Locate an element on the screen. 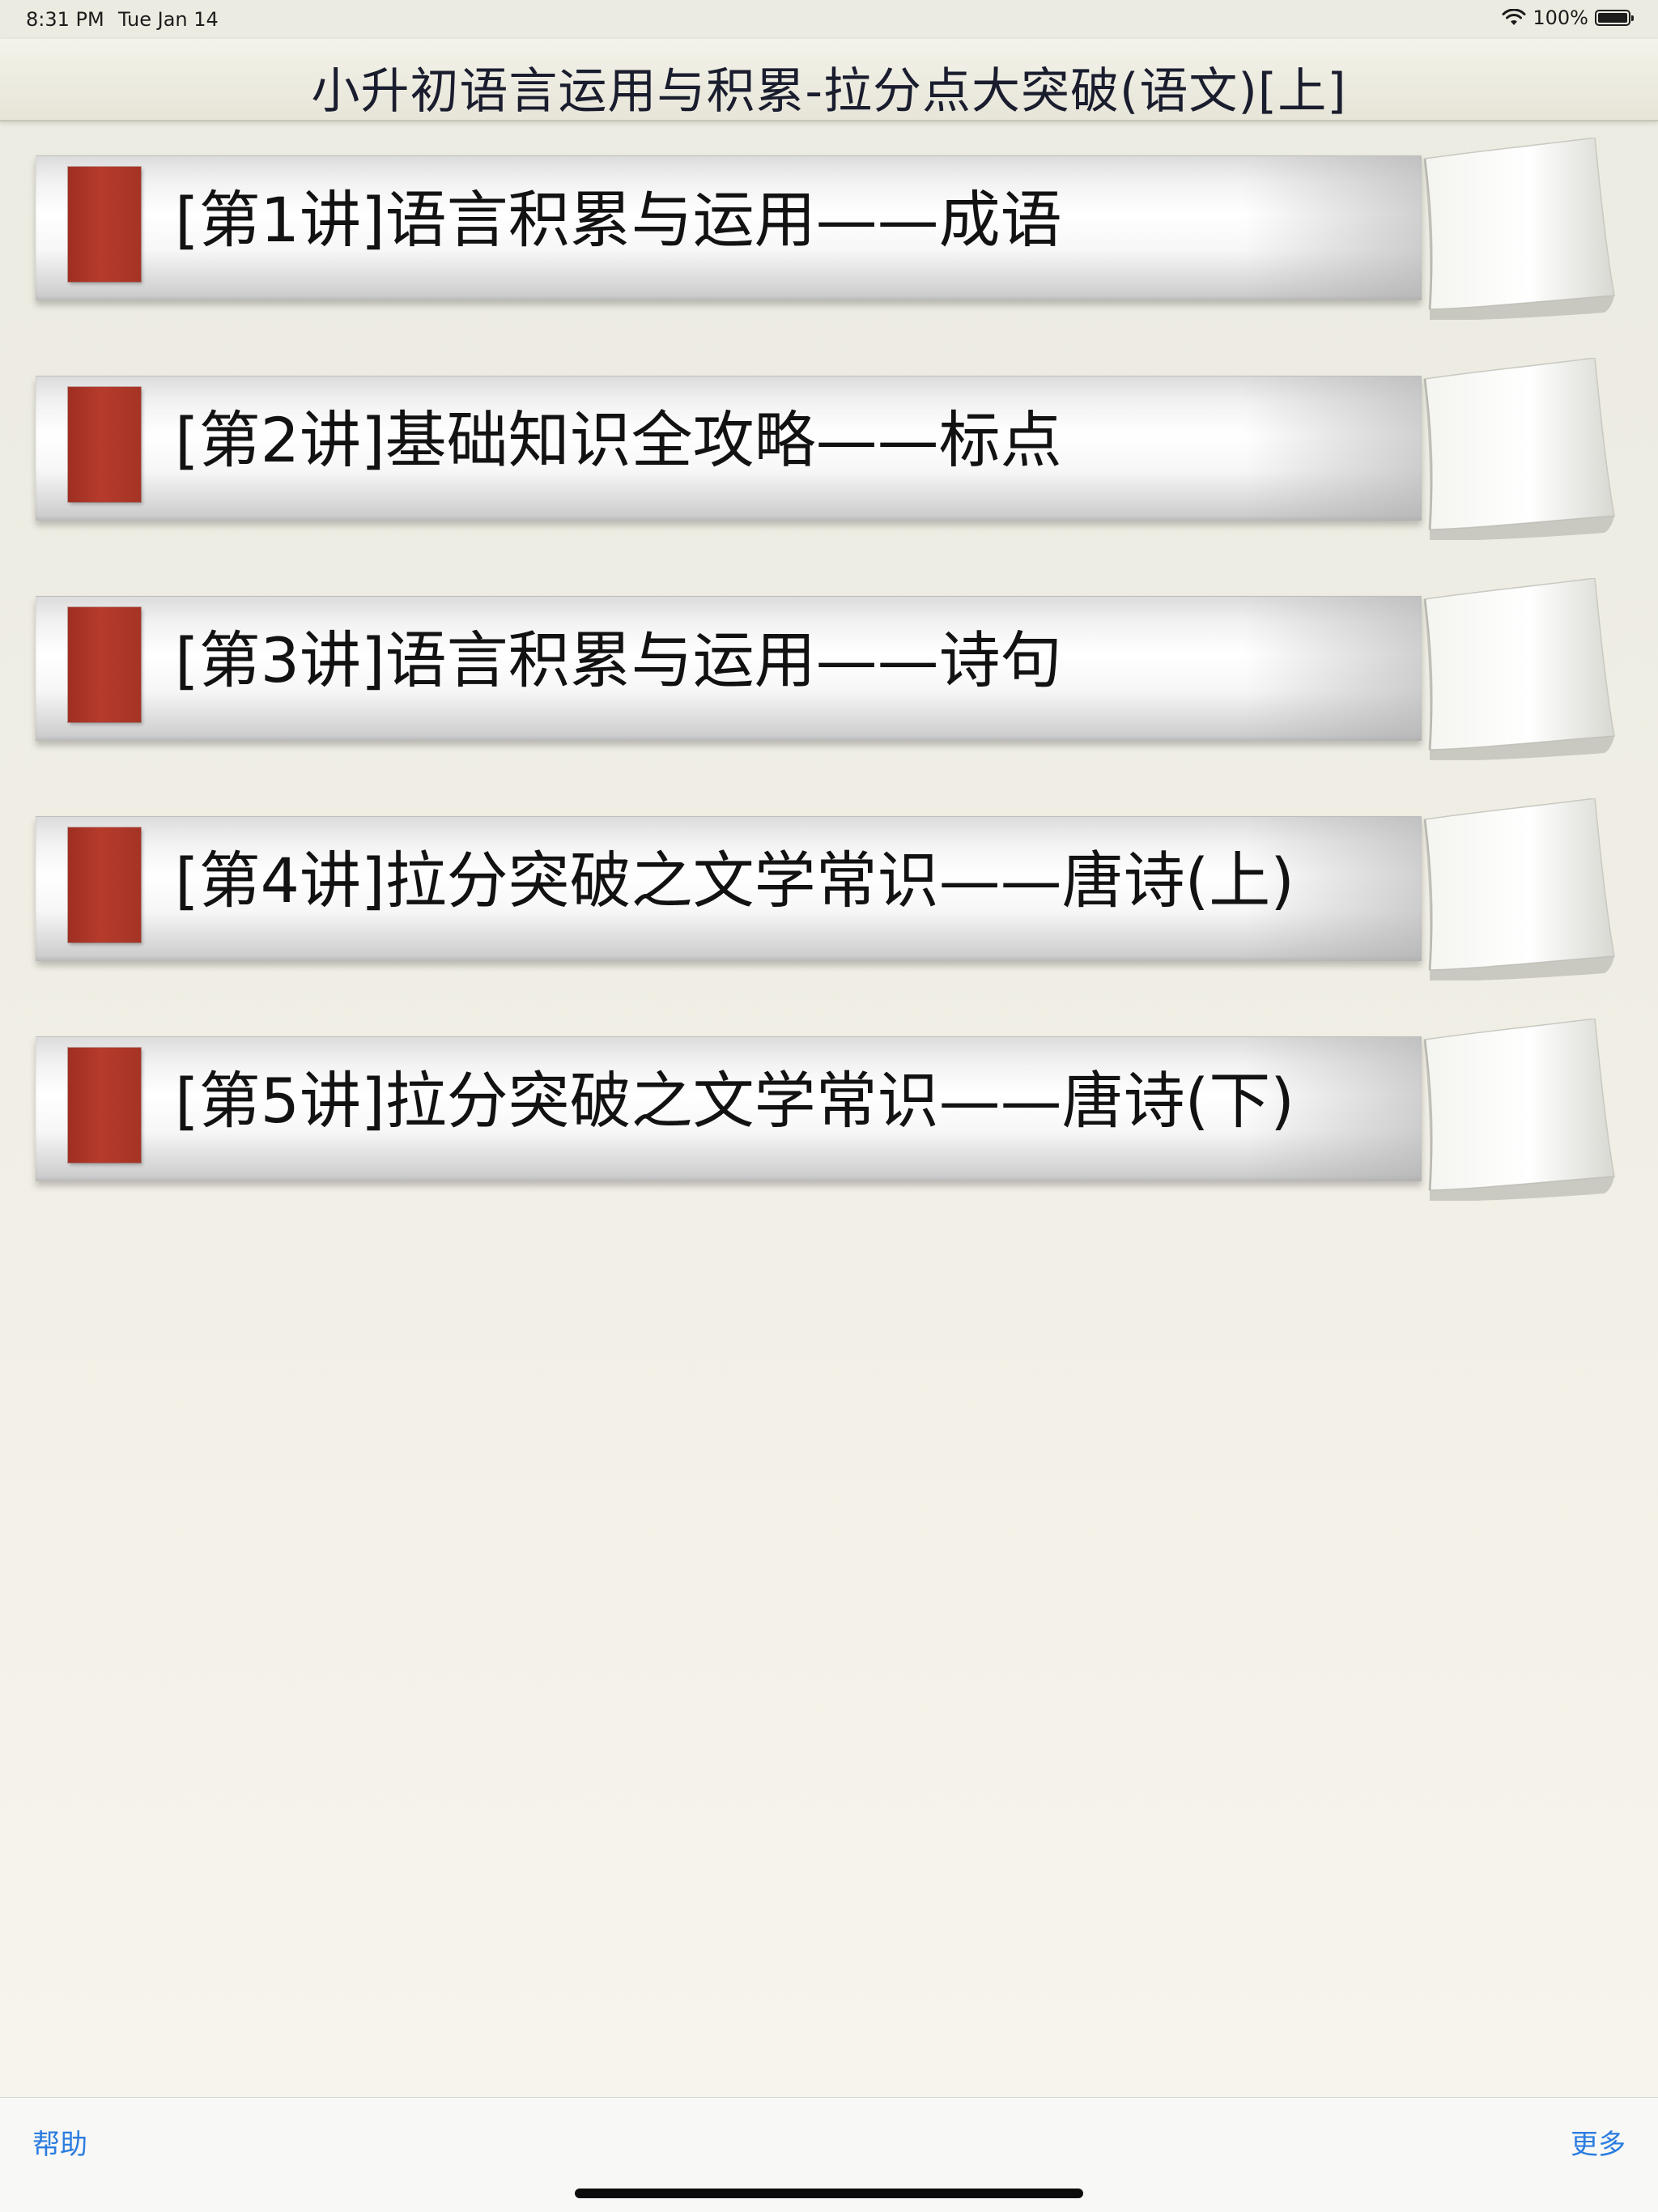 Image resolution: width=1658 pixels, height=2212 pixels. lecture-item-2: [第2讲]基础知识全攻略——标点 is located at coordinates (829, 449).